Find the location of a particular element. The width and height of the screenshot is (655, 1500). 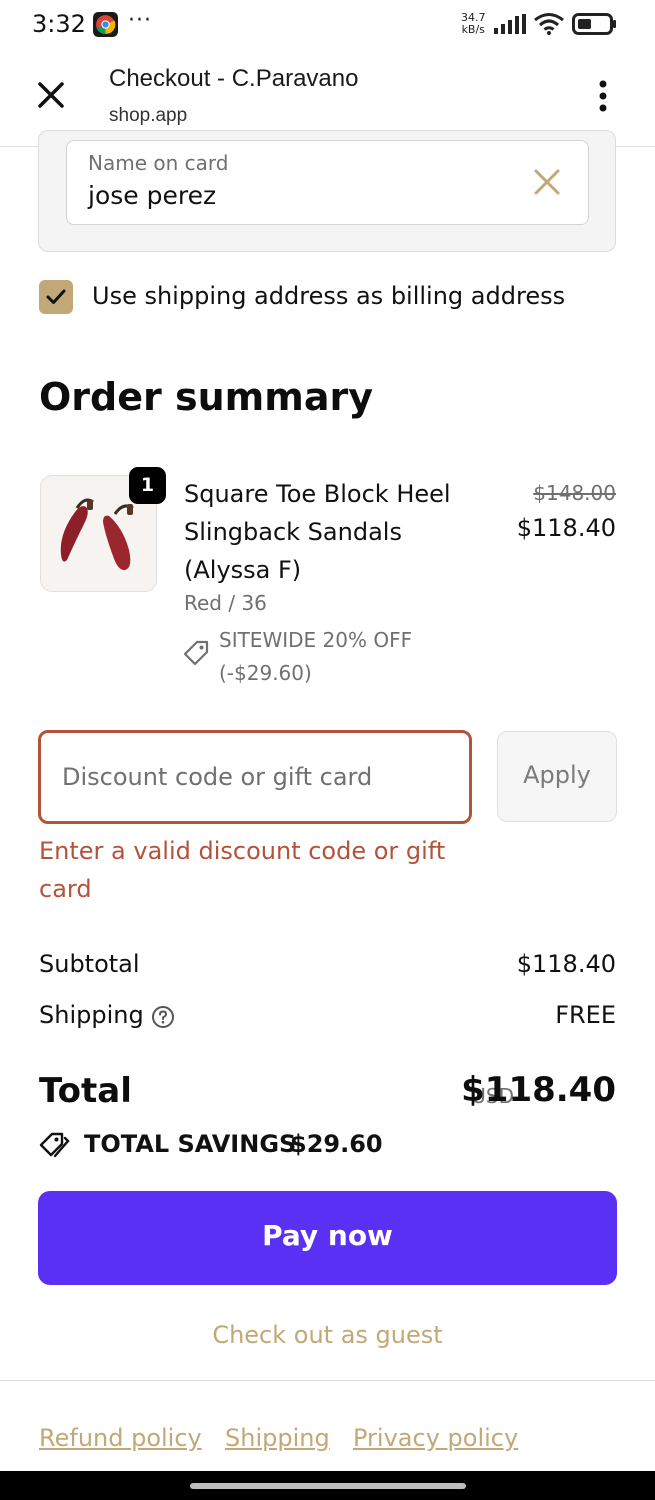

discount-amount: (-$29.60) is located at coordinates (265, 673).